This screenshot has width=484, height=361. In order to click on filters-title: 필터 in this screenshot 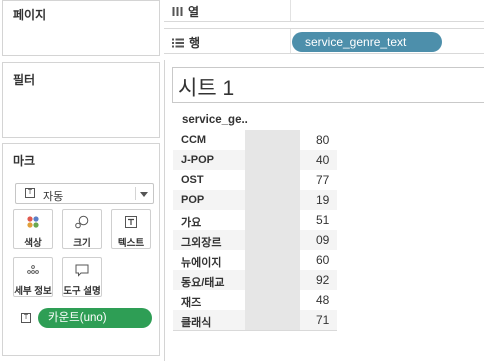, I will do `click(24, 80)`.